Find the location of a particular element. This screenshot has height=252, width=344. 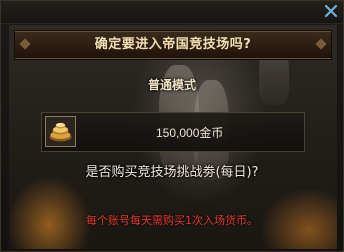

close-x-icon is located at coordinates (331, 11).